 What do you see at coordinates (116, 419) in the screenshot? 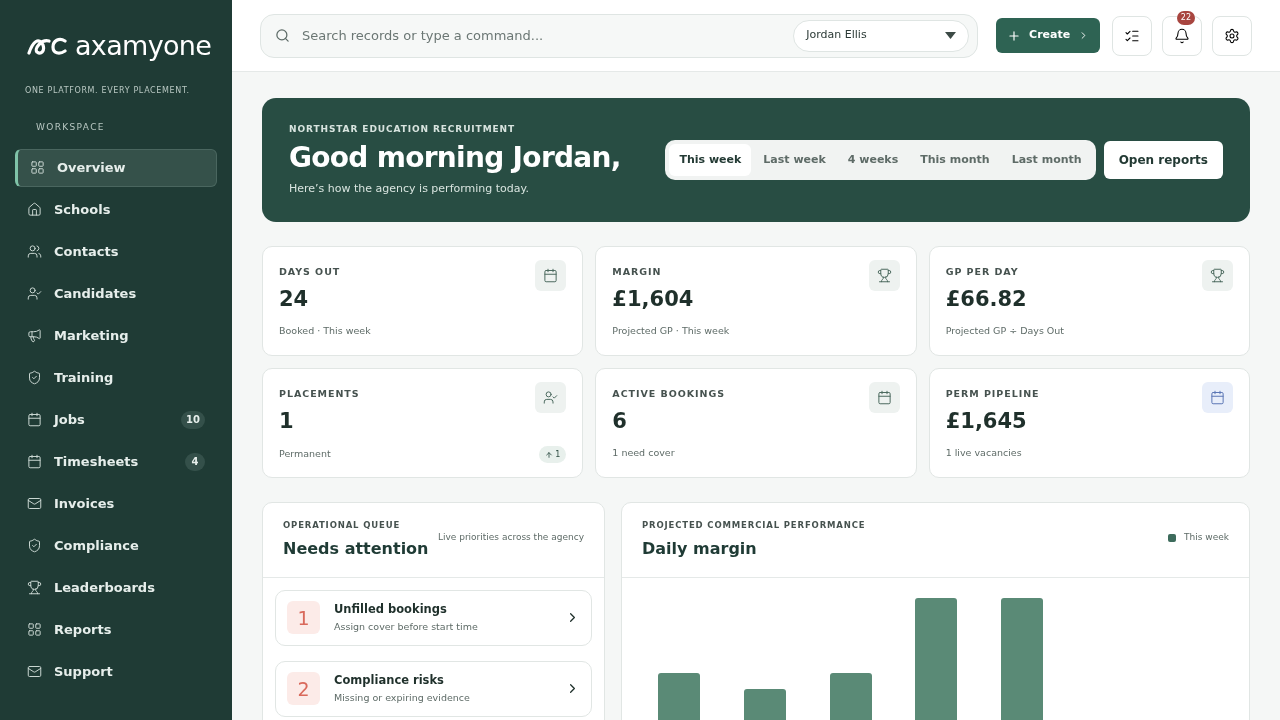
I see `nav-item: Jobs 10` at bounding box center [116, 419].